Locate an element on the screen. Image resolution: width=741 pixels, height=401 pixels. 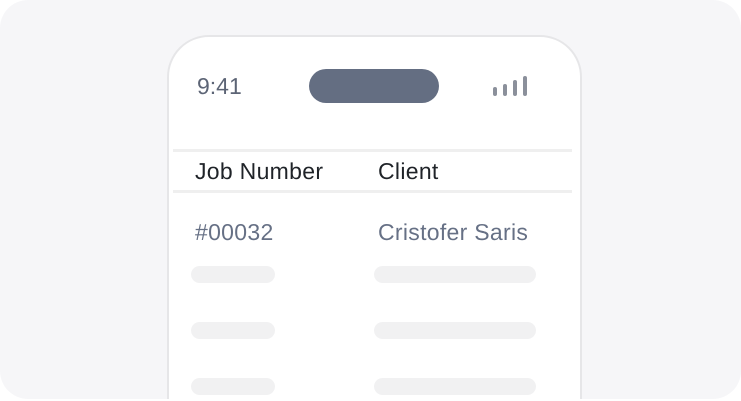
column-header: Job Number is located at coordinates (259, 171).